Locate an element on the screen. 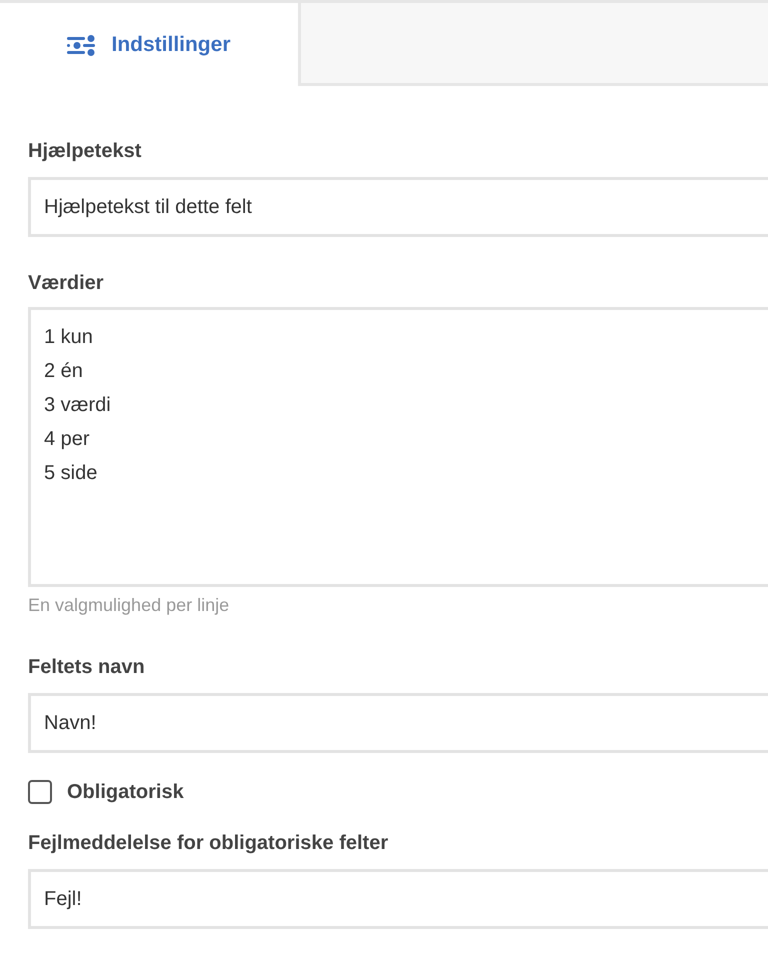 The image size is (768, 971). field-label: Værdier is located at coordinates (66, 283).